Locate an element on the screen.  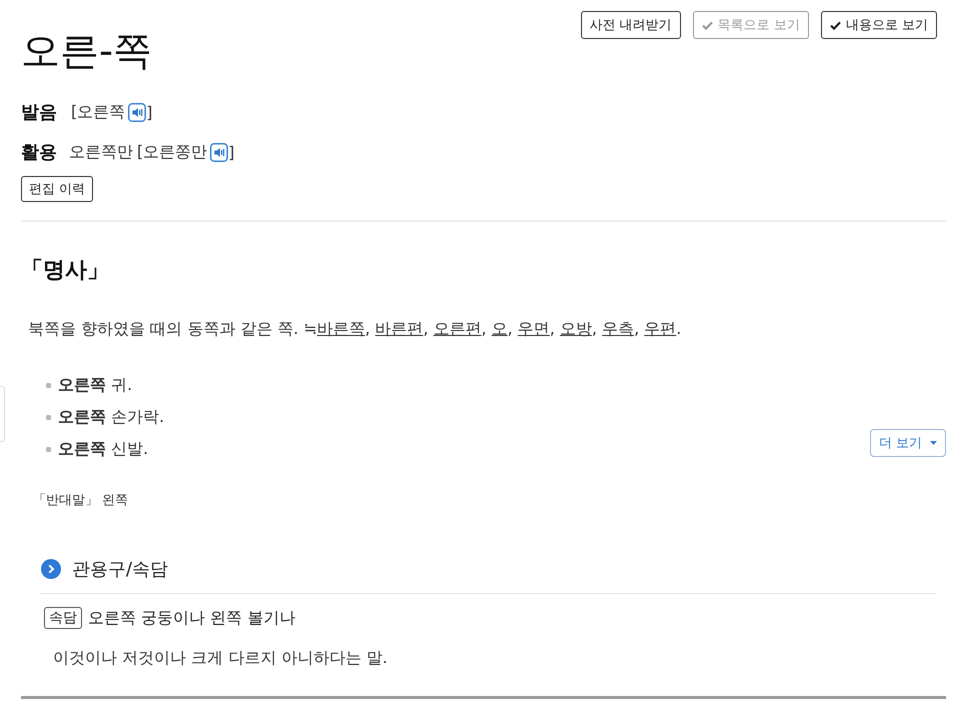
pronunciation-label: 발음 is located at coordinates (39, 112).